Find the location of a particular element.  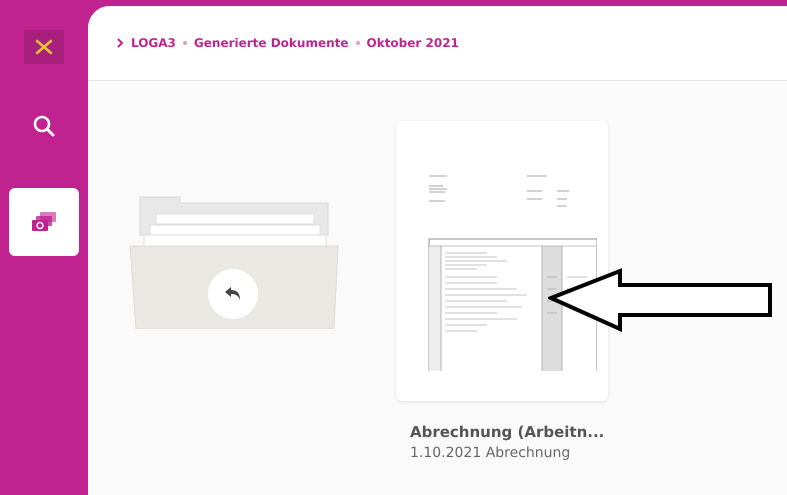

documents-button is located at coordinates (44, 222).